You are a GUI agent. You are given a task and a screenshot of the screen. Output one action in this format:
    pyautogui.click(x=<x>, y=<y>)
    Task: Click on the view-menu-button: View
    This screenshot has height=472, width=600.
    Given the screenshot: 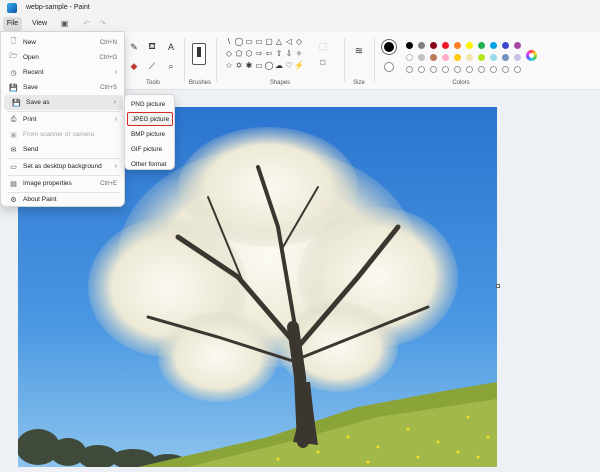 What is the action you would take?
    pyautogui.click(x=39, y=23)
    